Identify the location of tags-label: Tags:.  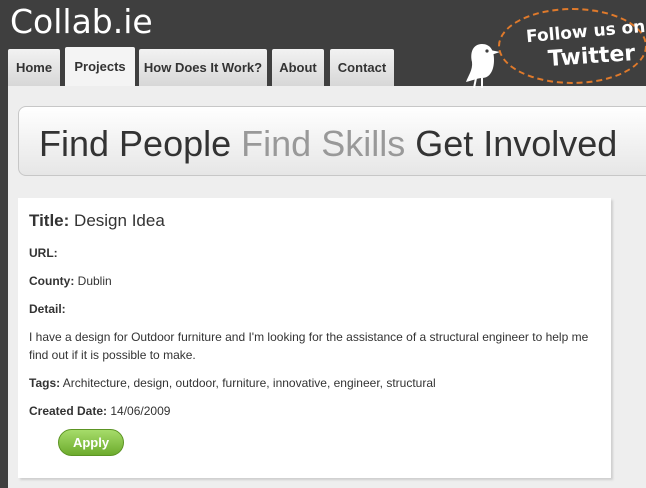
(45, 383).